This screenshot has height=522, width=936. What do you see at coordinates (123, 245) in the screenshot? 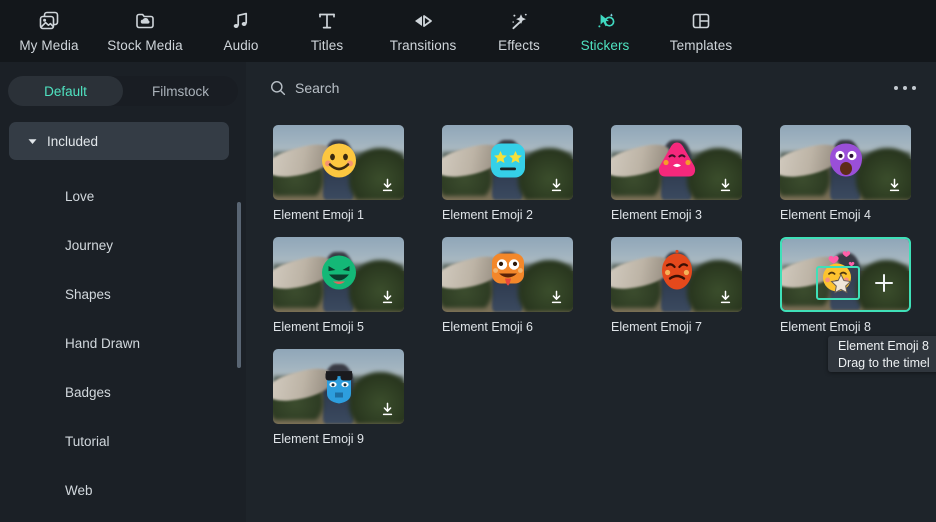
I see `sidebar-item-journey: Journey` at bounding box center [123, 245].